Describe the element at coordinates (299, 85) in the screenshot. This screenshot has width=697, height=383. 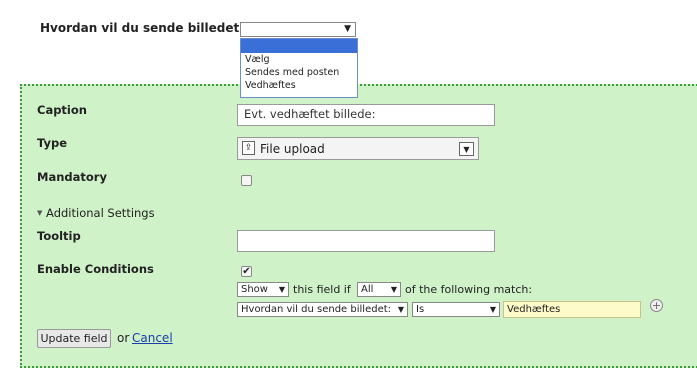
I see `dropdown-option-vedhaeftes: Vedhæftes` at that location.